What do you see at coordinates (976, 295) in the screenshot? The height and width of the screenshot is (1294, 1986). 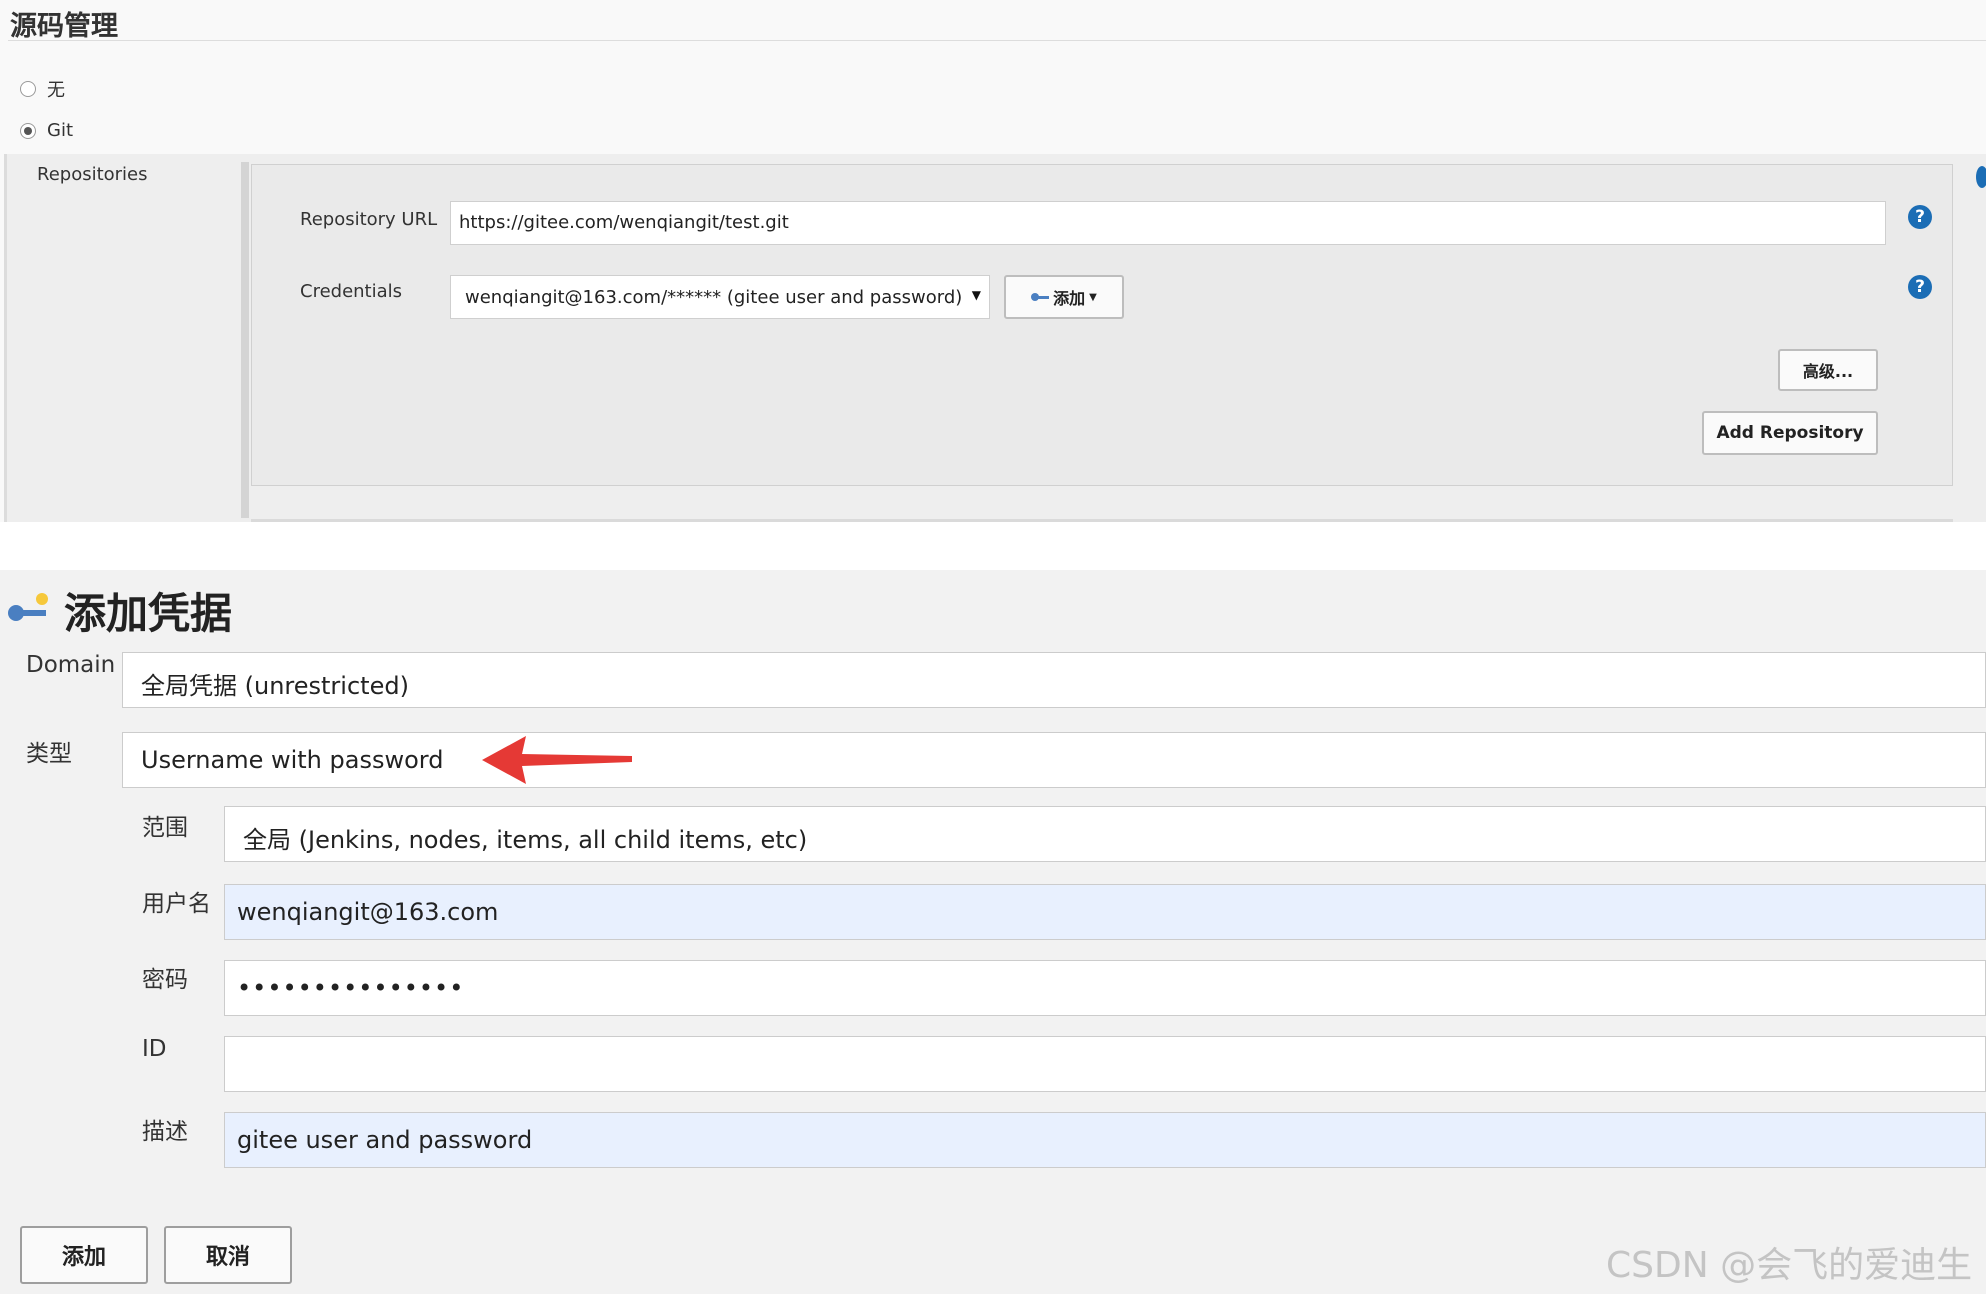 I see `dropdown-arrow-icon: ▼` at bounding box center [976, 295].